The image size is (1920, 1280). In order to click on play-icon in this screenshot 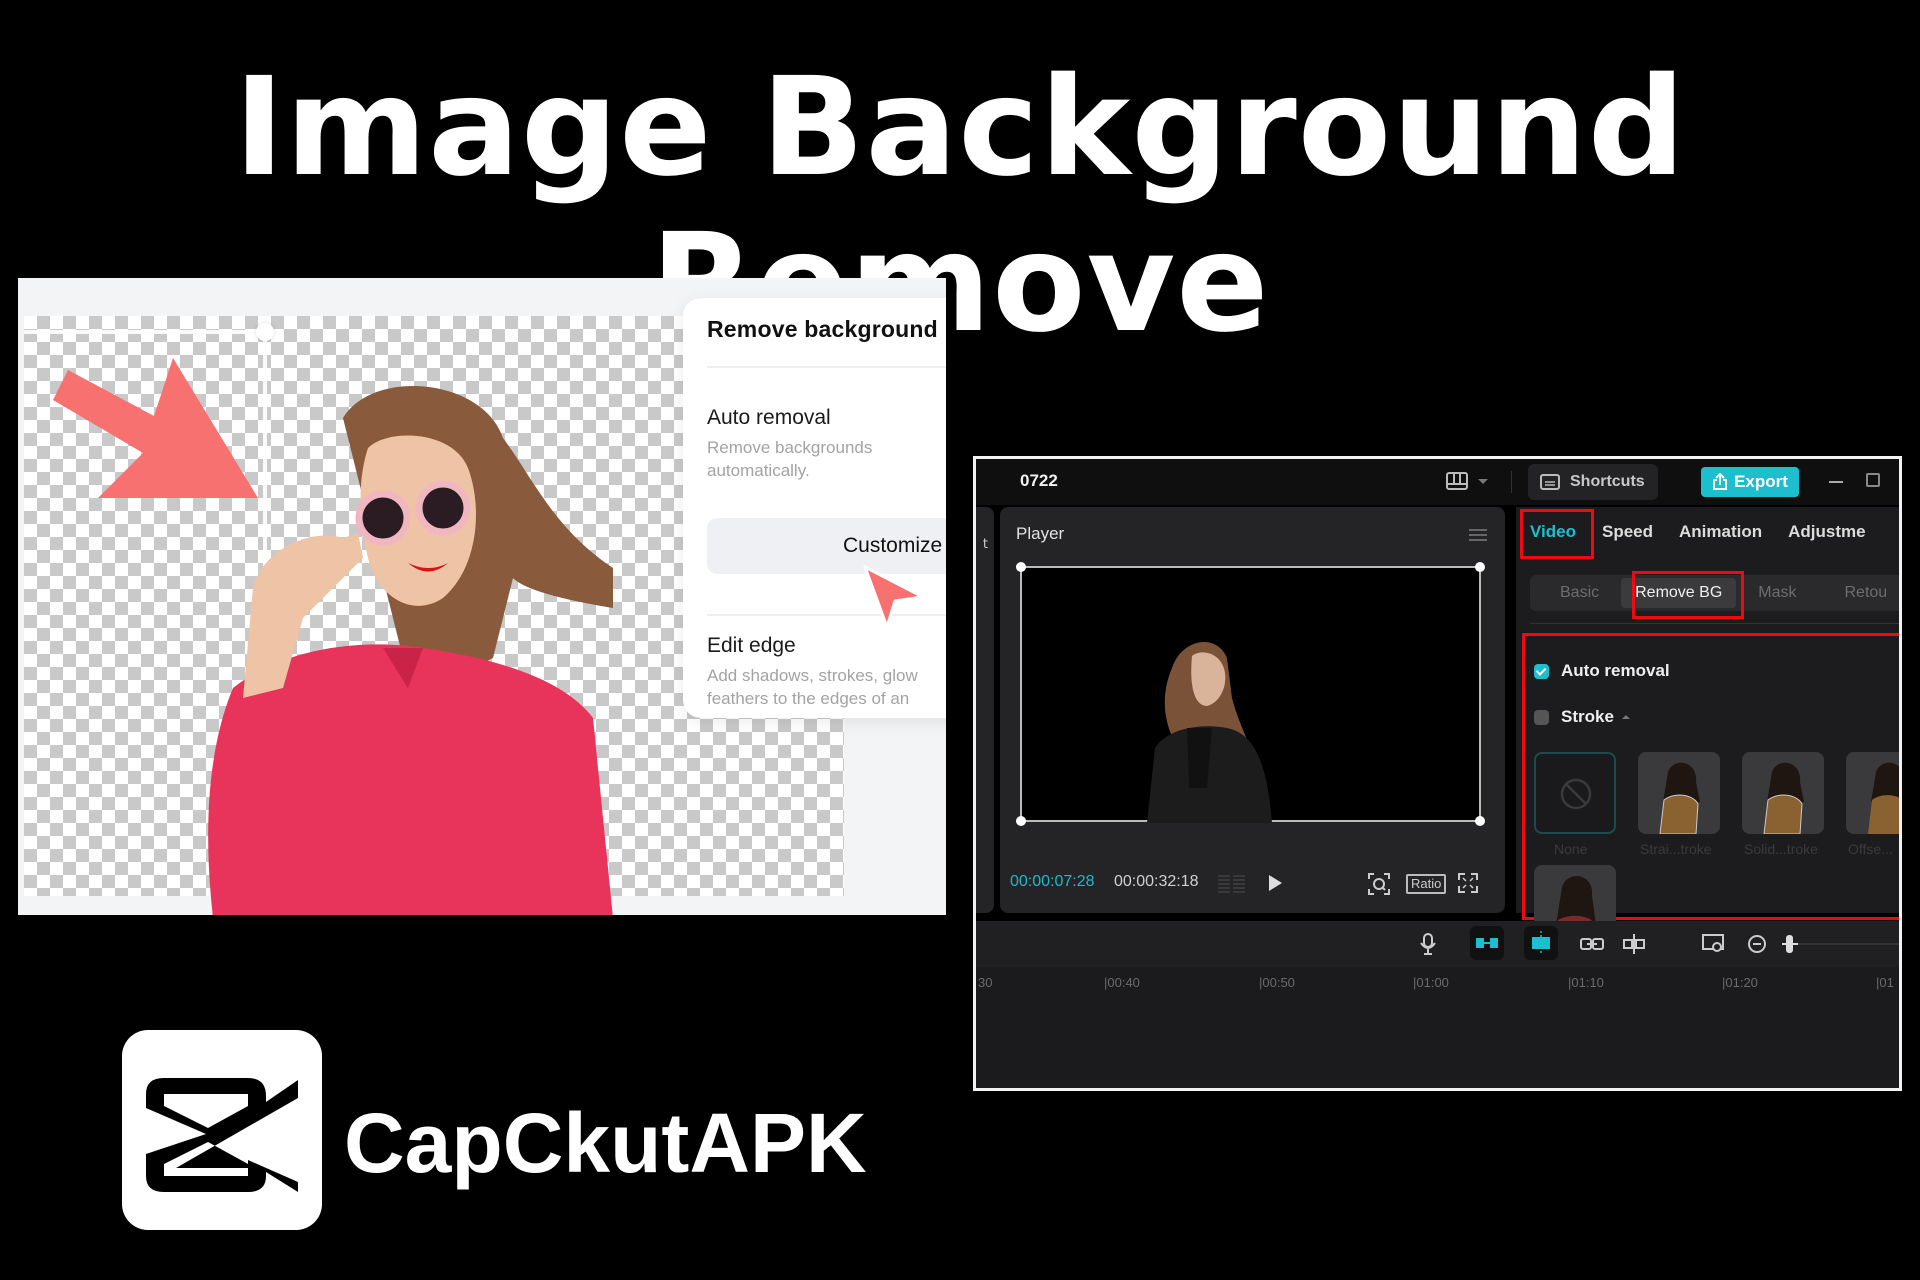, I will do `click(1275, 883)`.